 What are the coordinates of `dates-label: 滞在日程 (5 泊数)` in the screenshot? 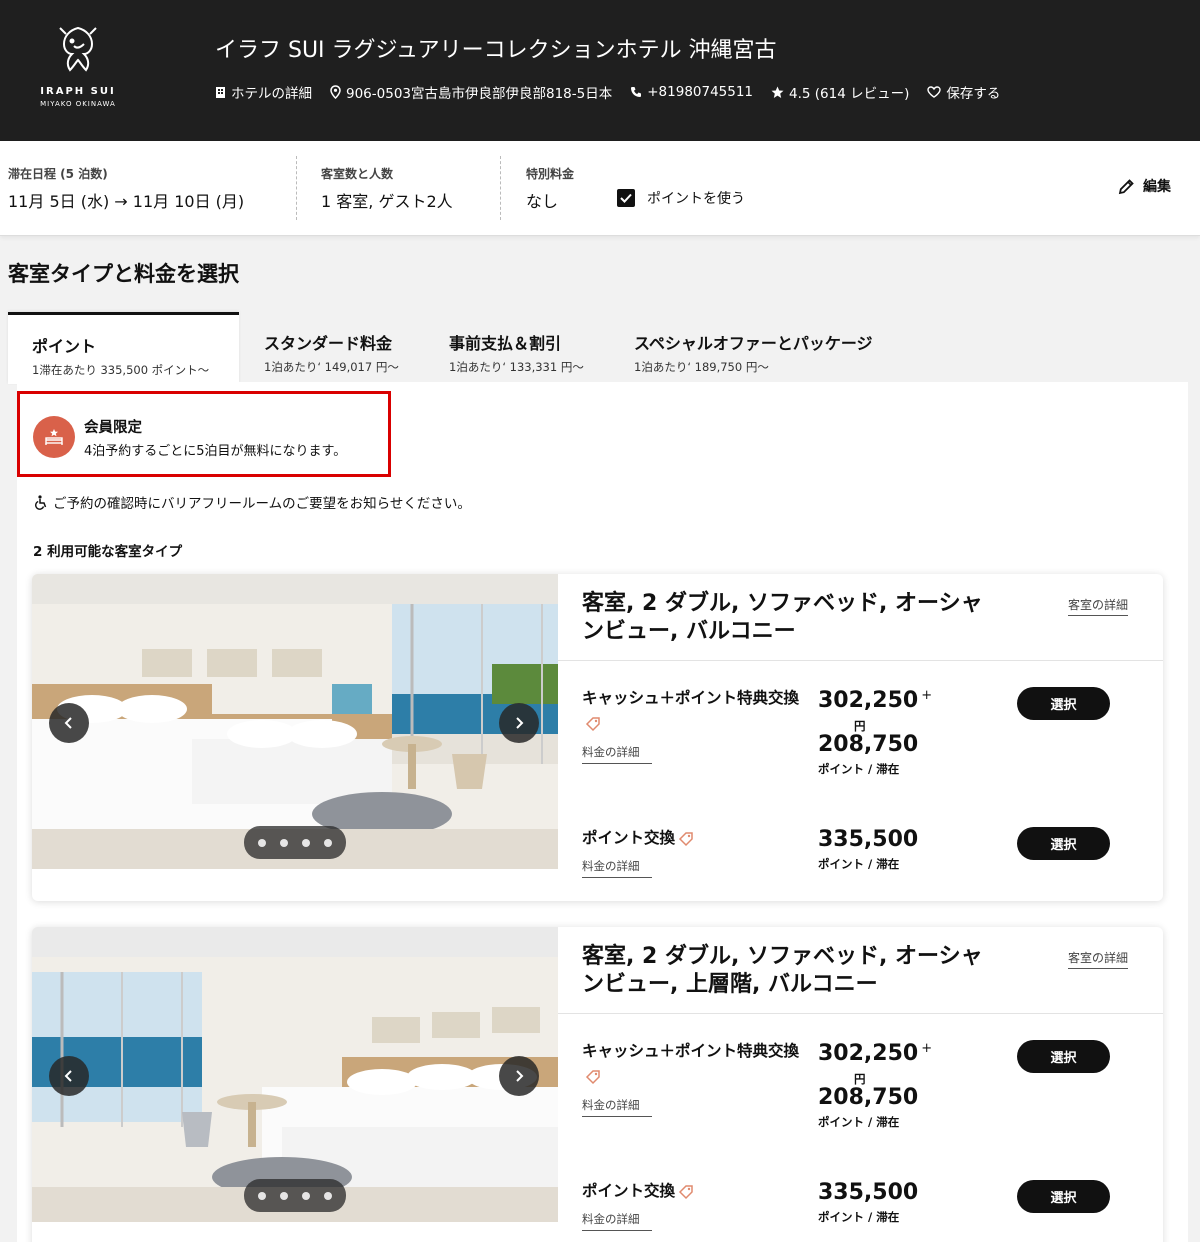 It's located at (58, 174).